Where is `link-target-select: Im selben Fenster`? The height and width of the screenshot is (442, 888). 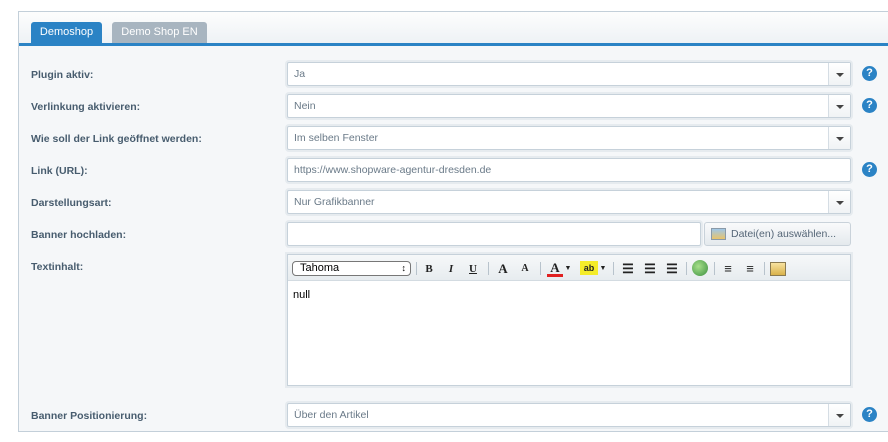
link-target-select: Im selben Fenster is located at coordinates (569, 138).